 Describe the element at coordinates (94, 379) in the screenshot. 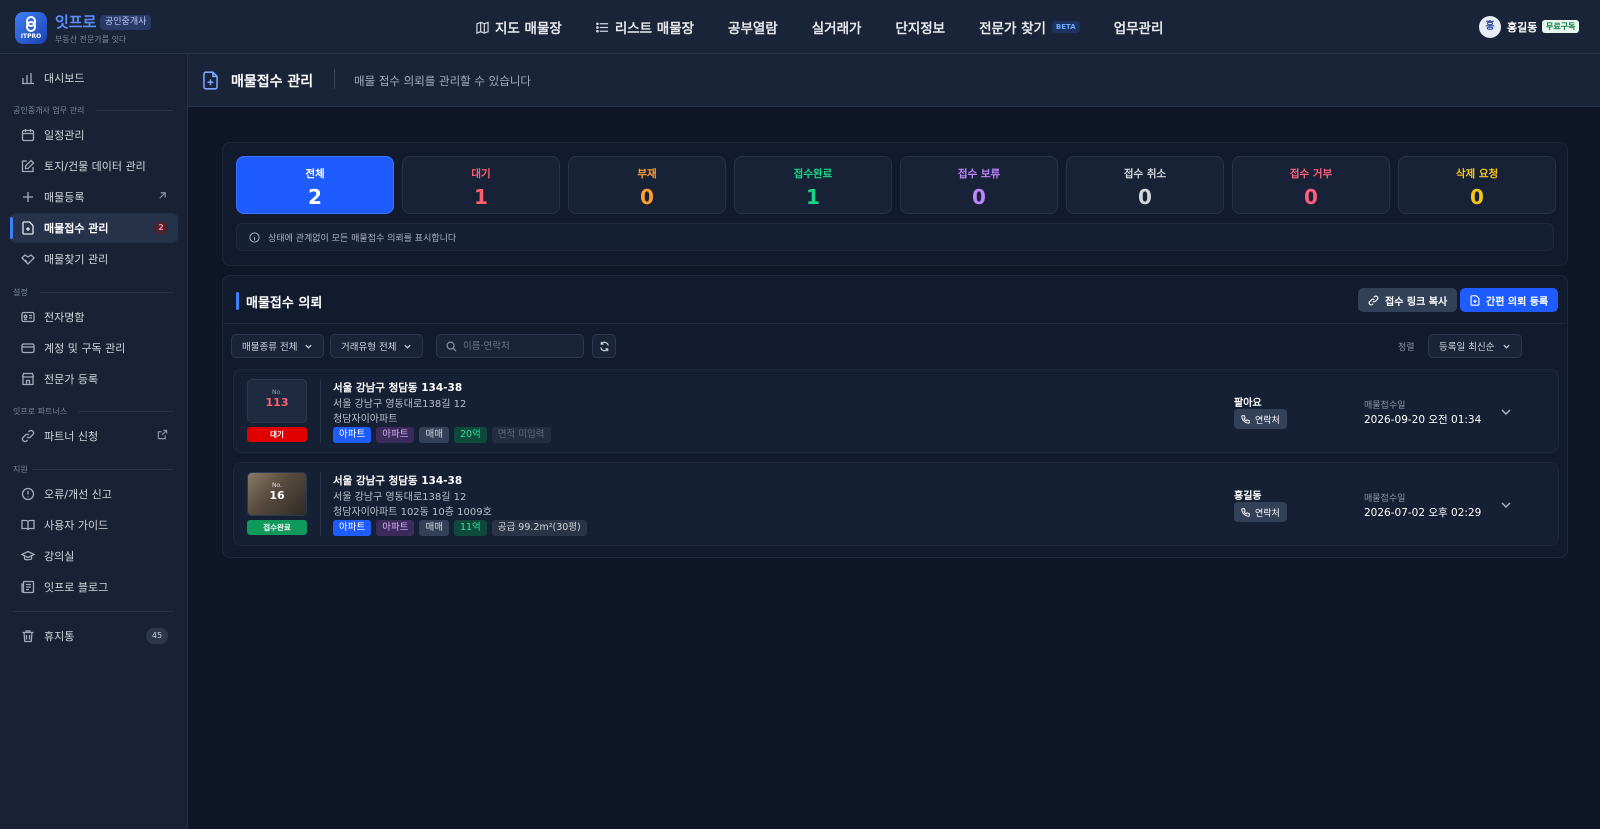

I see `sidebar-item-expert: 전문가 등록` at that location.